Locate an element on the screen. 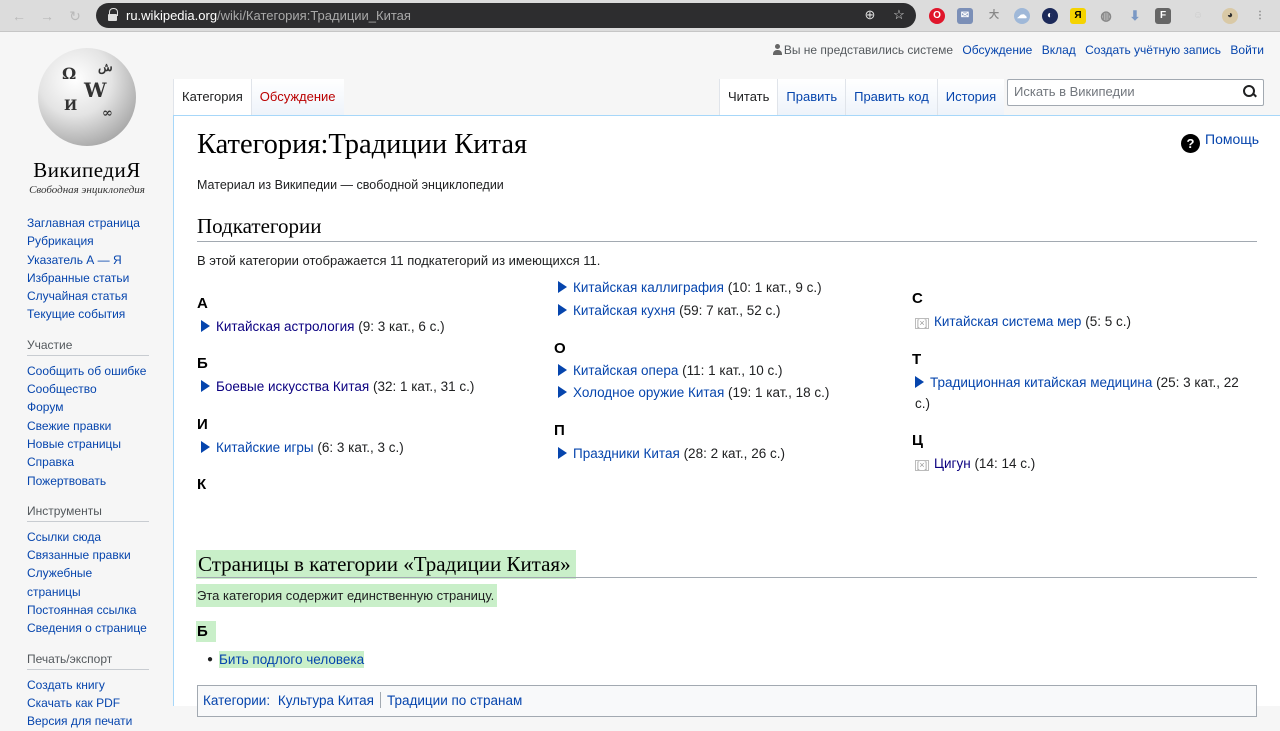 Image resolution: width=1280 pixels, height=731 pixels. sidebar-item-permanent-link: Постоянная ссылка is located at coordinates (88, 610).